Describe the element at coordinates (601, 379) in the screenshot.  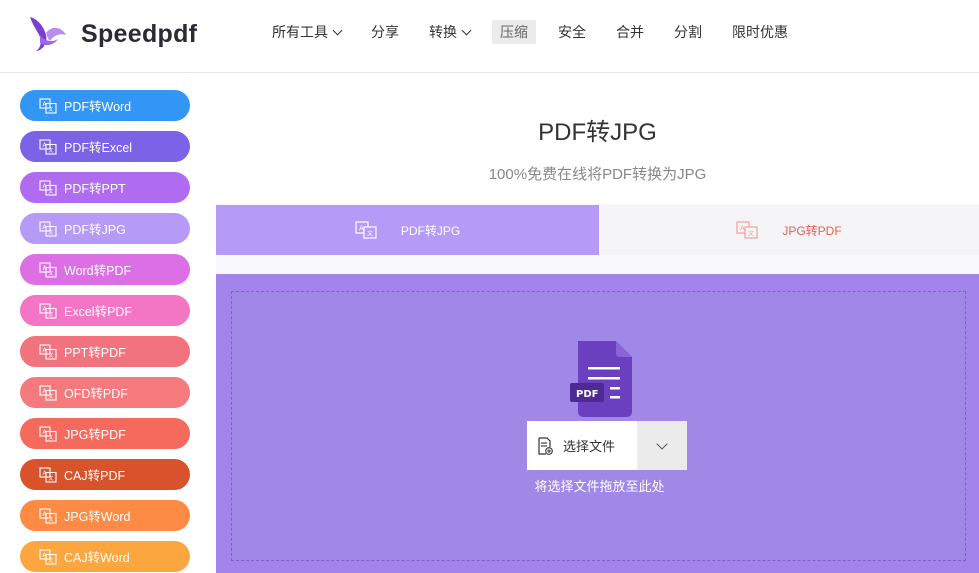
I see `pdf-file-icon: PDF` at that location.